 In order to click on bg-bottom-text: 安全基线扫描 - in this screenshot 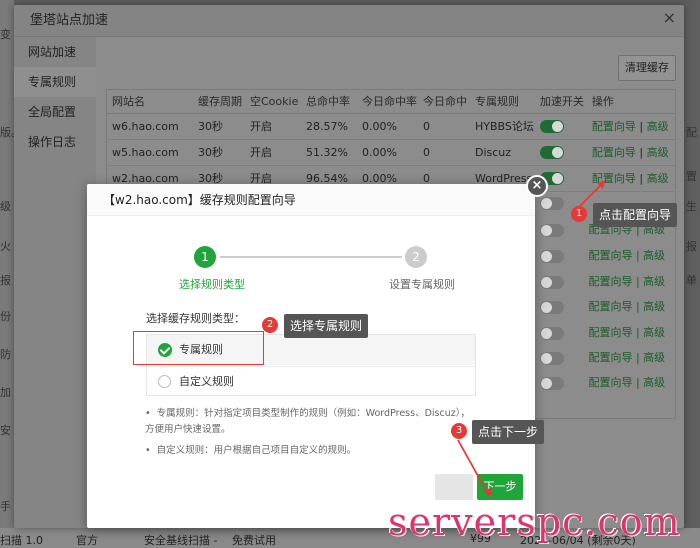, I will do `click(181, 540)`.